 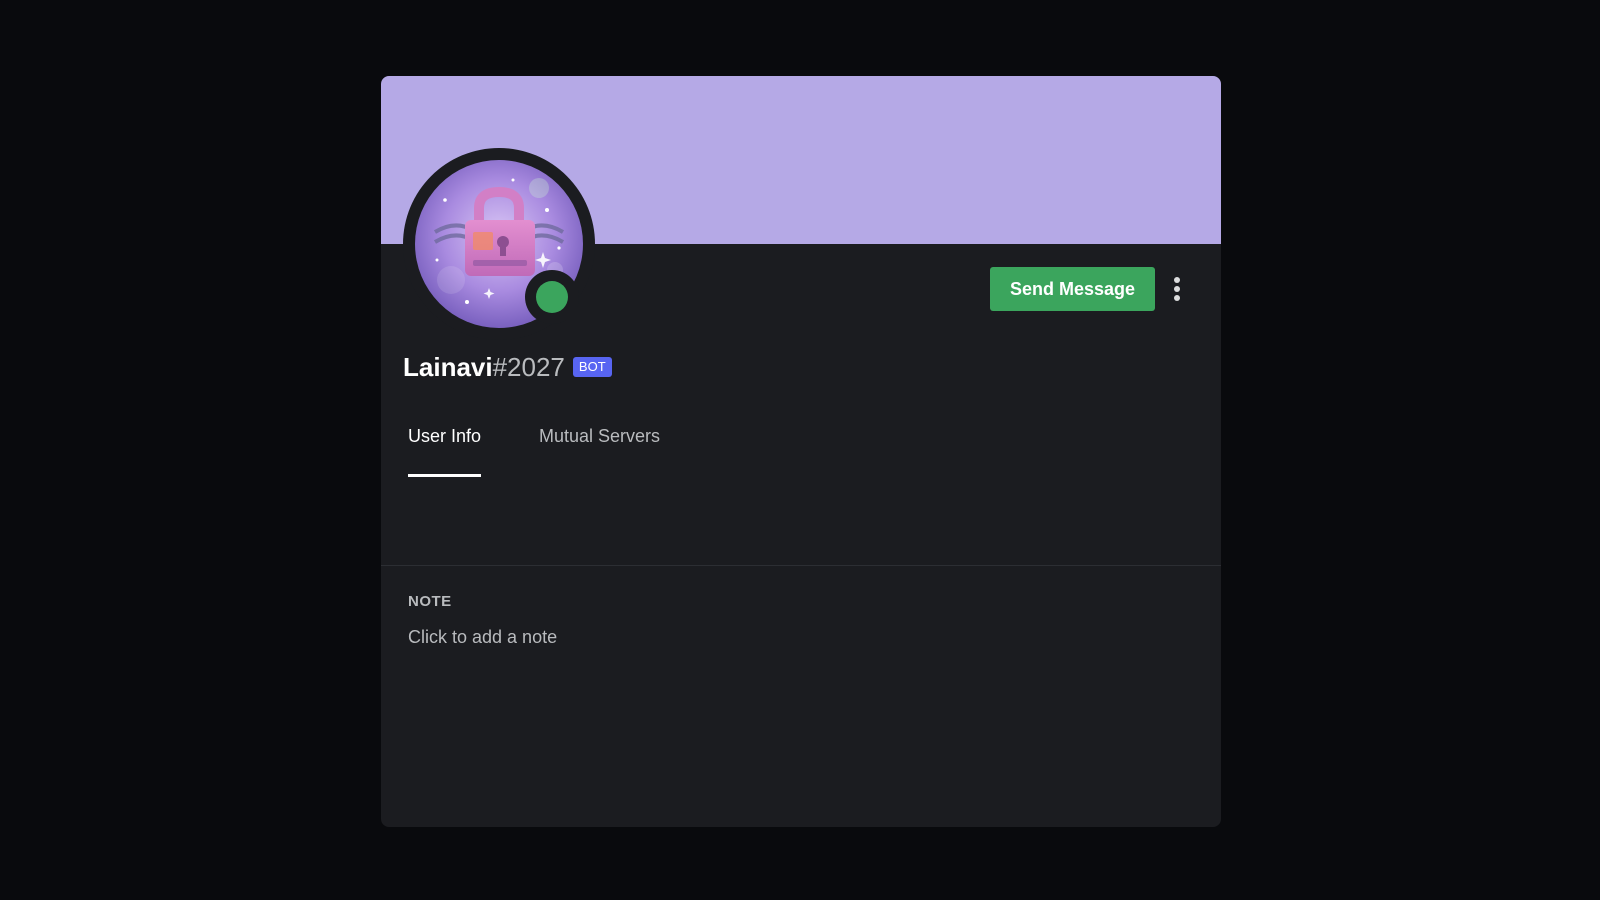 What do you see at coordinates (600, 436) in the screenshot?
I see `tab-label: Mutual Servers` at bounding box center [600, 436].